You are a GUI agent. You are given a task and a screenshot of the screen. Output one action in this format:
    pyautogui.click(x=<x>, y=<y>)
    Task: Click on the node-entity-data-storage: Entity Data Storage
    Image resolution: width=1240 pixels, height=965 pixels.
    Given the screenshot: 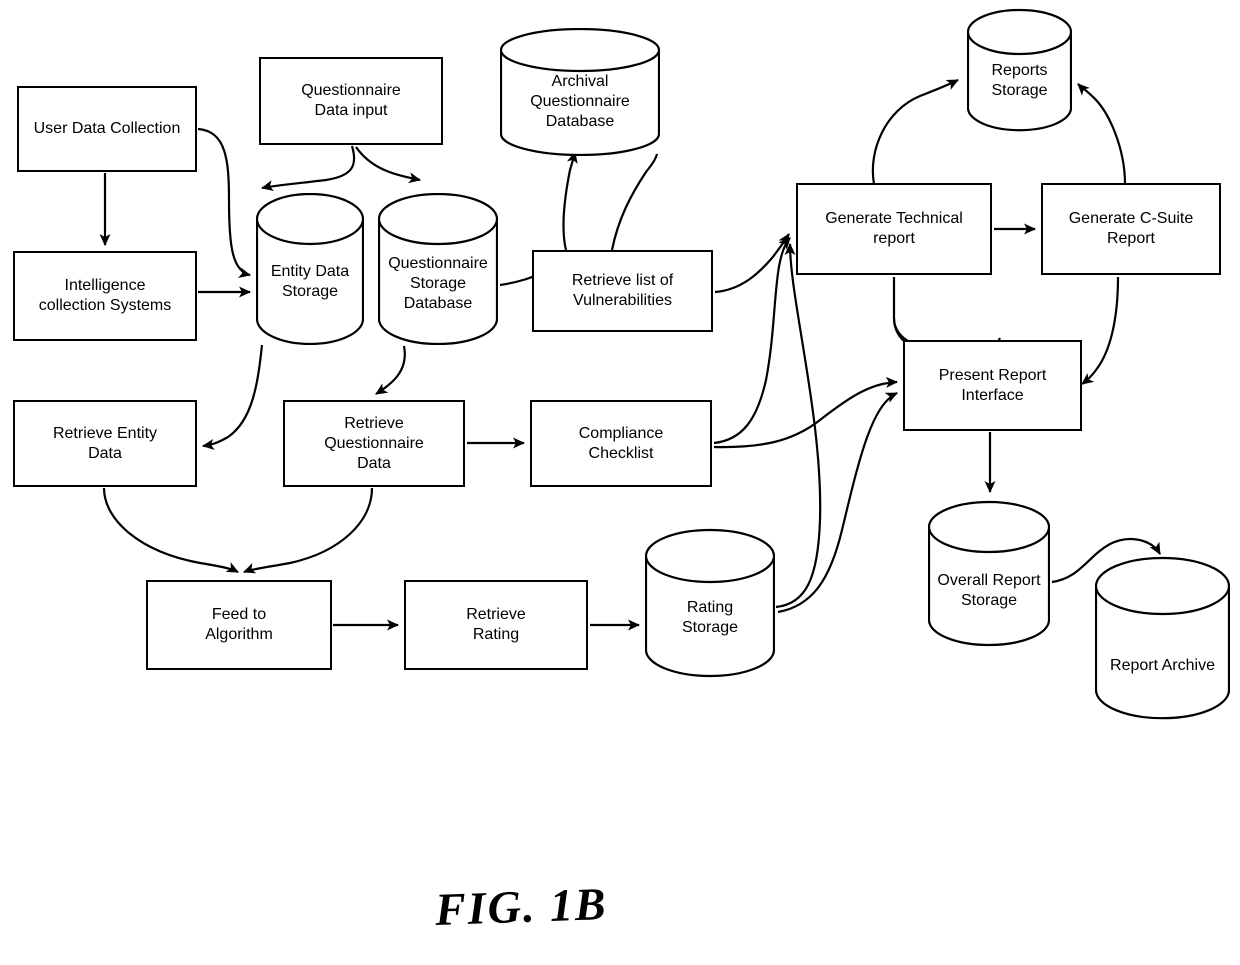 What is the action you would take?
    pyautogui.click(x=310, y=269)
    